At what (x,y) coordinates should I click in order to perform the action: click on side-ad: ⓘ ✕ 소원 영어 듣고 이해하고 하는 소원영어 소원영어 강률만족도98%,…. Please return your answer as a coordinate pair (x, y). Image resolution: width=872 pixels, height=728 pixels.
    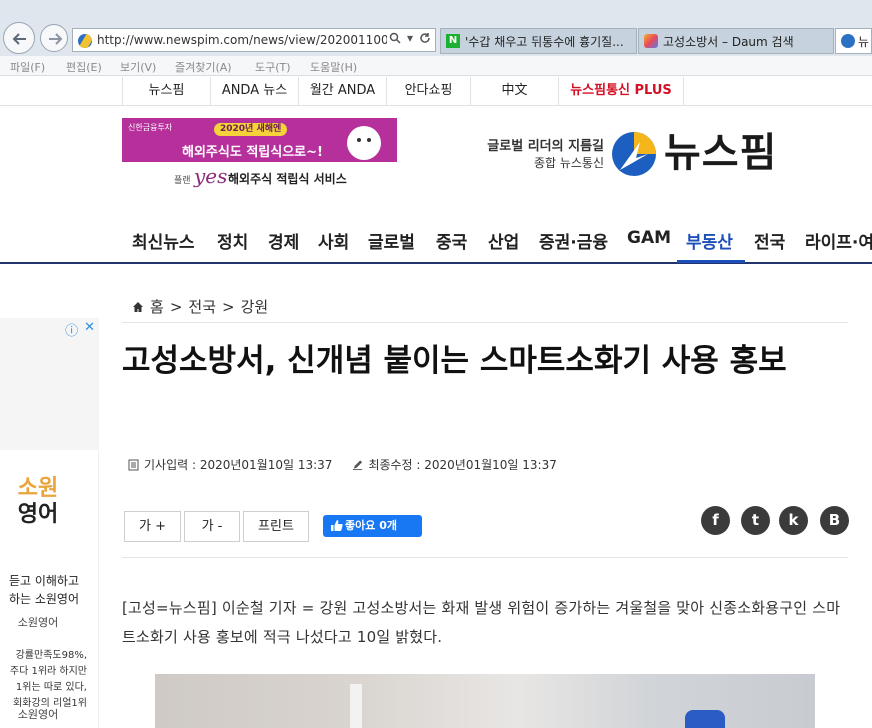
    Looking at the image, I should click on (49, 523).